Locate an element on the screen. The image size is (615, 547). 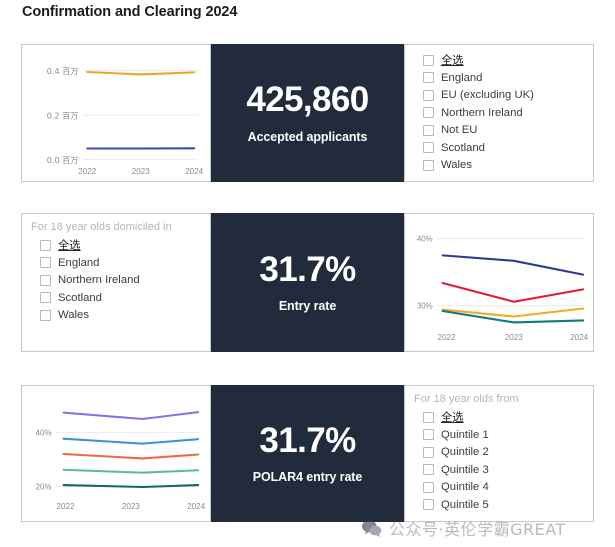
kpi-value-entry-rate: 31.7% is located at coordinates (307, 269).